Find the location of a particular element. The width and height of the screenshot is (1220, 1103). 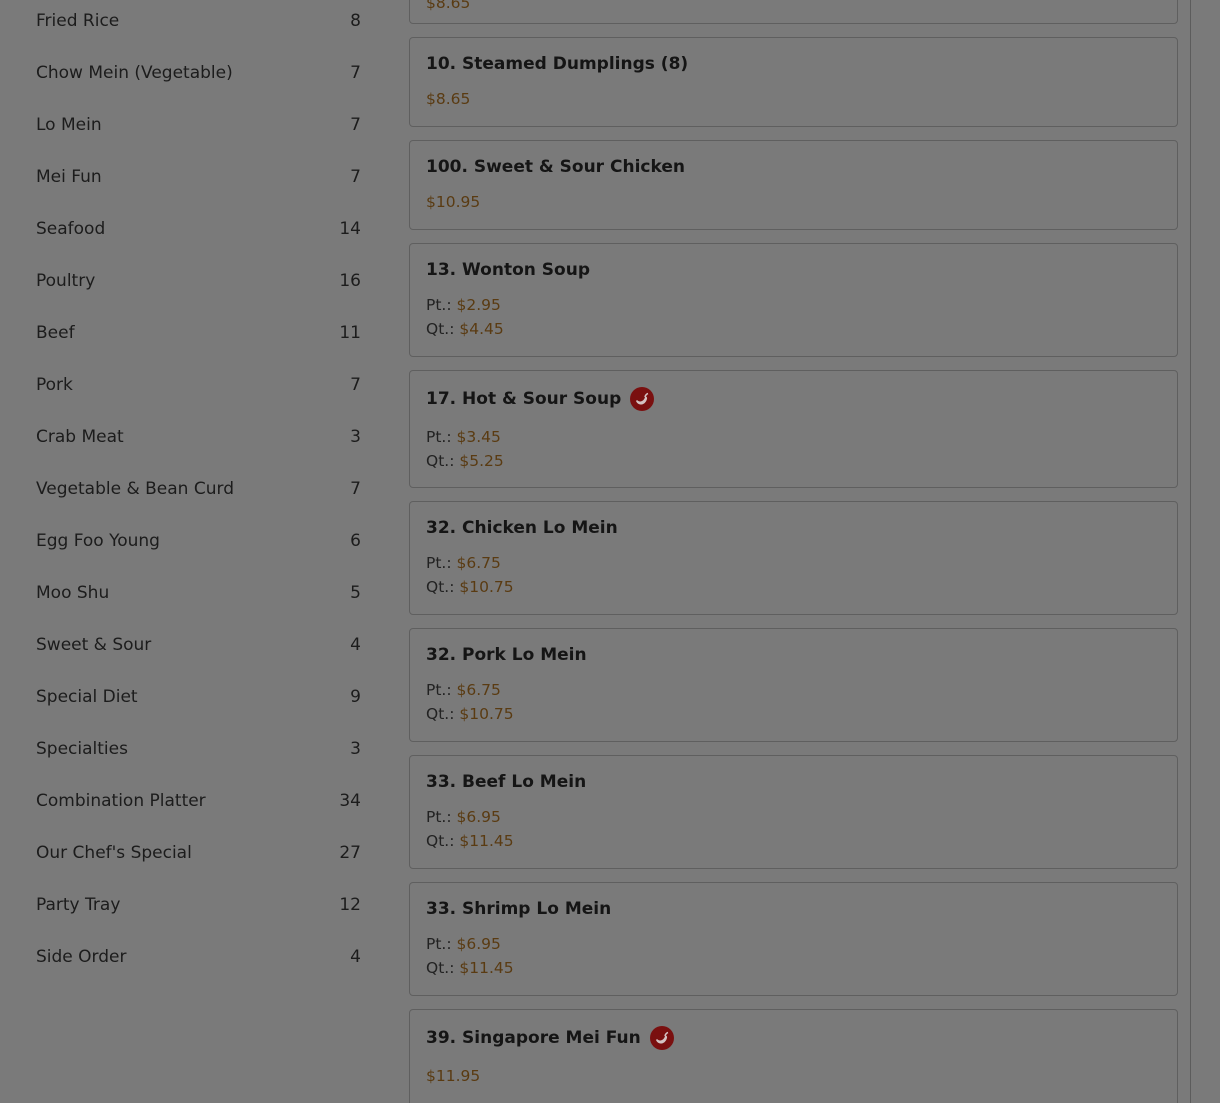

menu-item-card: 33. Shrimp Lo Mein Pt.: $6.95 Qt.: $11.45 is located at coordinates (793, 939).